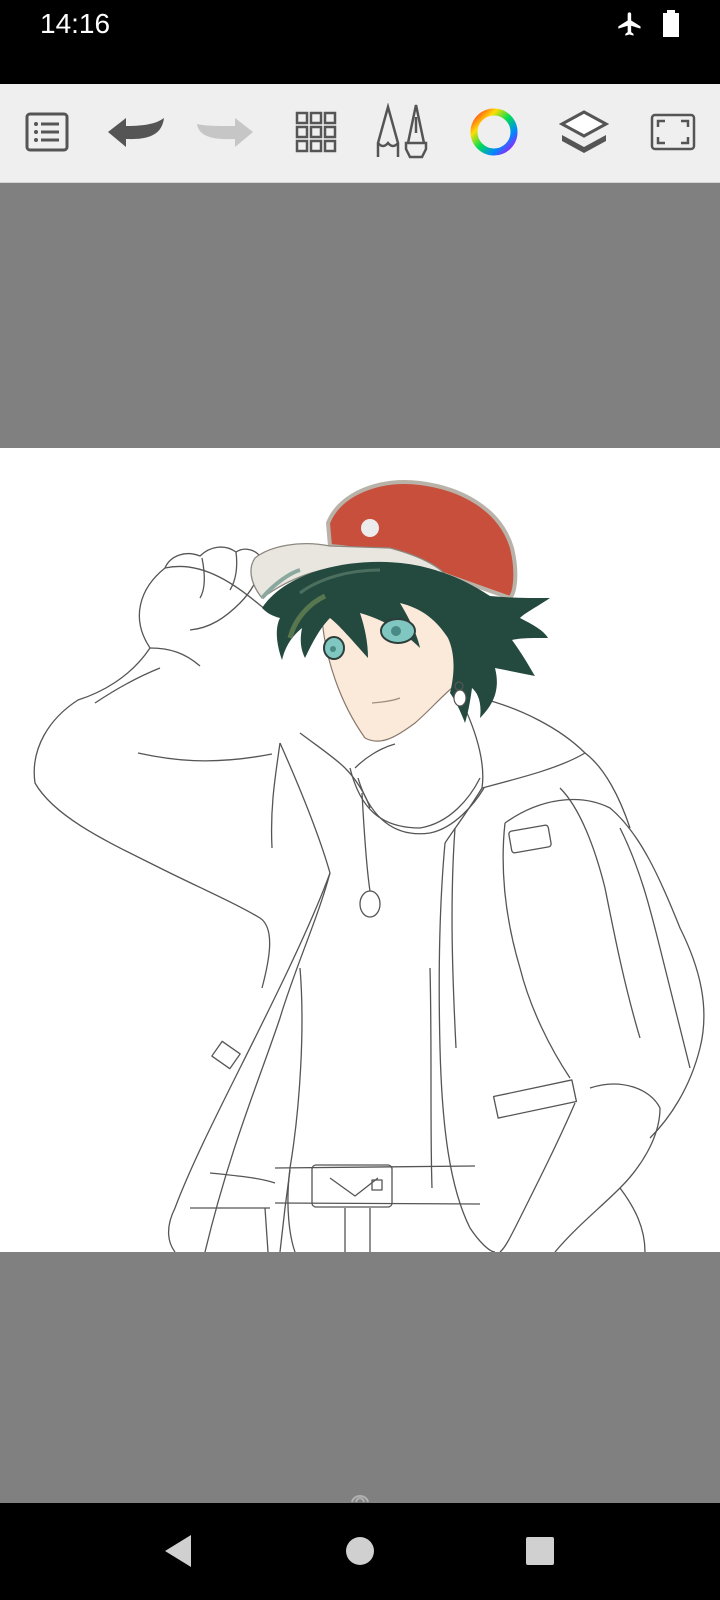  Describe the element at coordinates (75, 23) in the screenshot. I see `status-time: 14:16` at that location.